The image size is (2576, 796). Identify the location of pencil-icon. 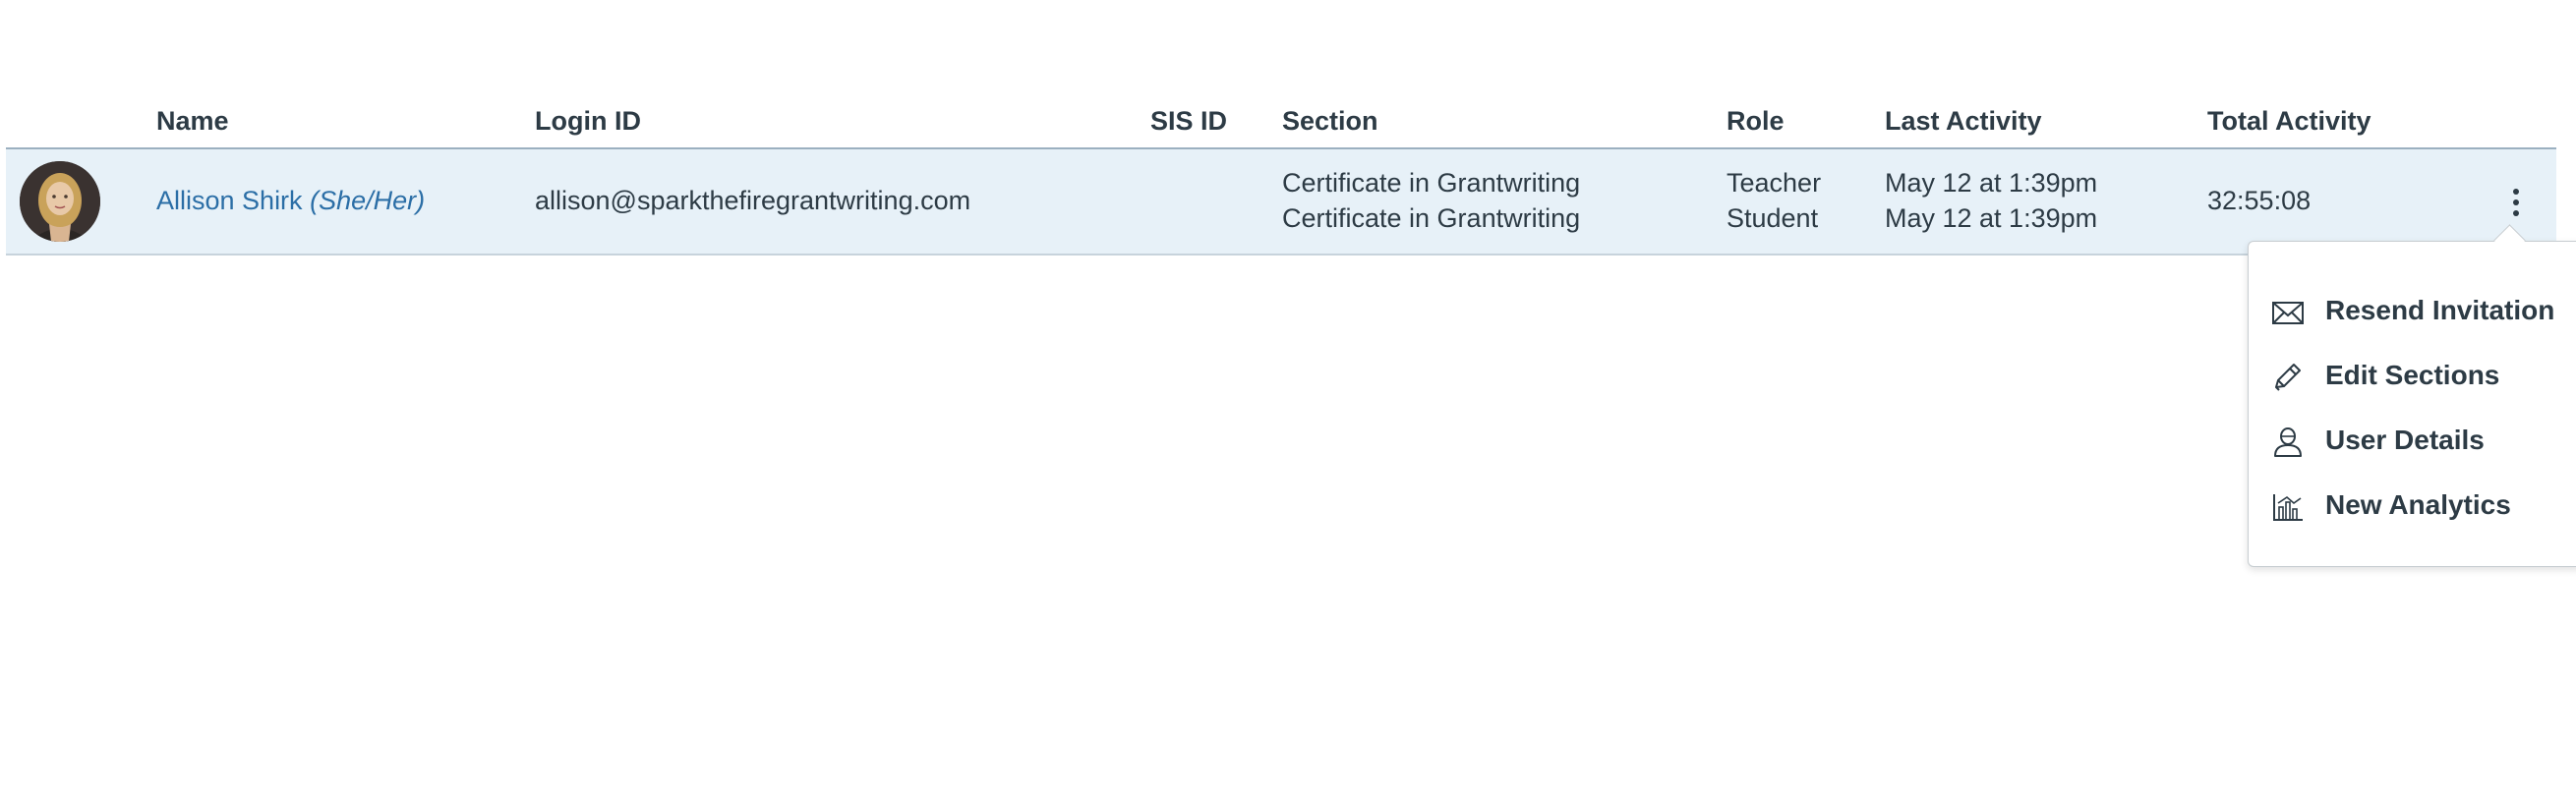
(2288, 377).